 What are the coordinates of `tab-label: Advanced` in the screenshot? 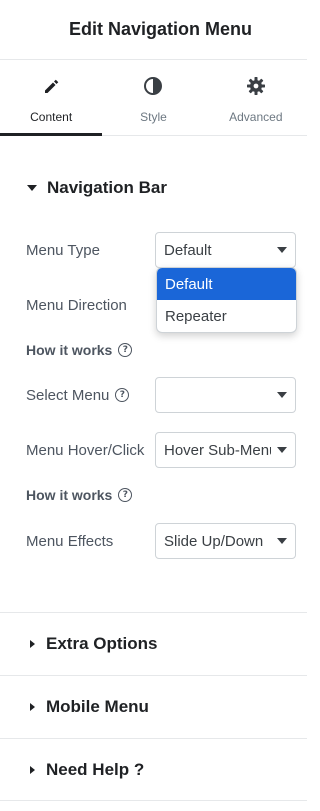 It's located at (256, 117).